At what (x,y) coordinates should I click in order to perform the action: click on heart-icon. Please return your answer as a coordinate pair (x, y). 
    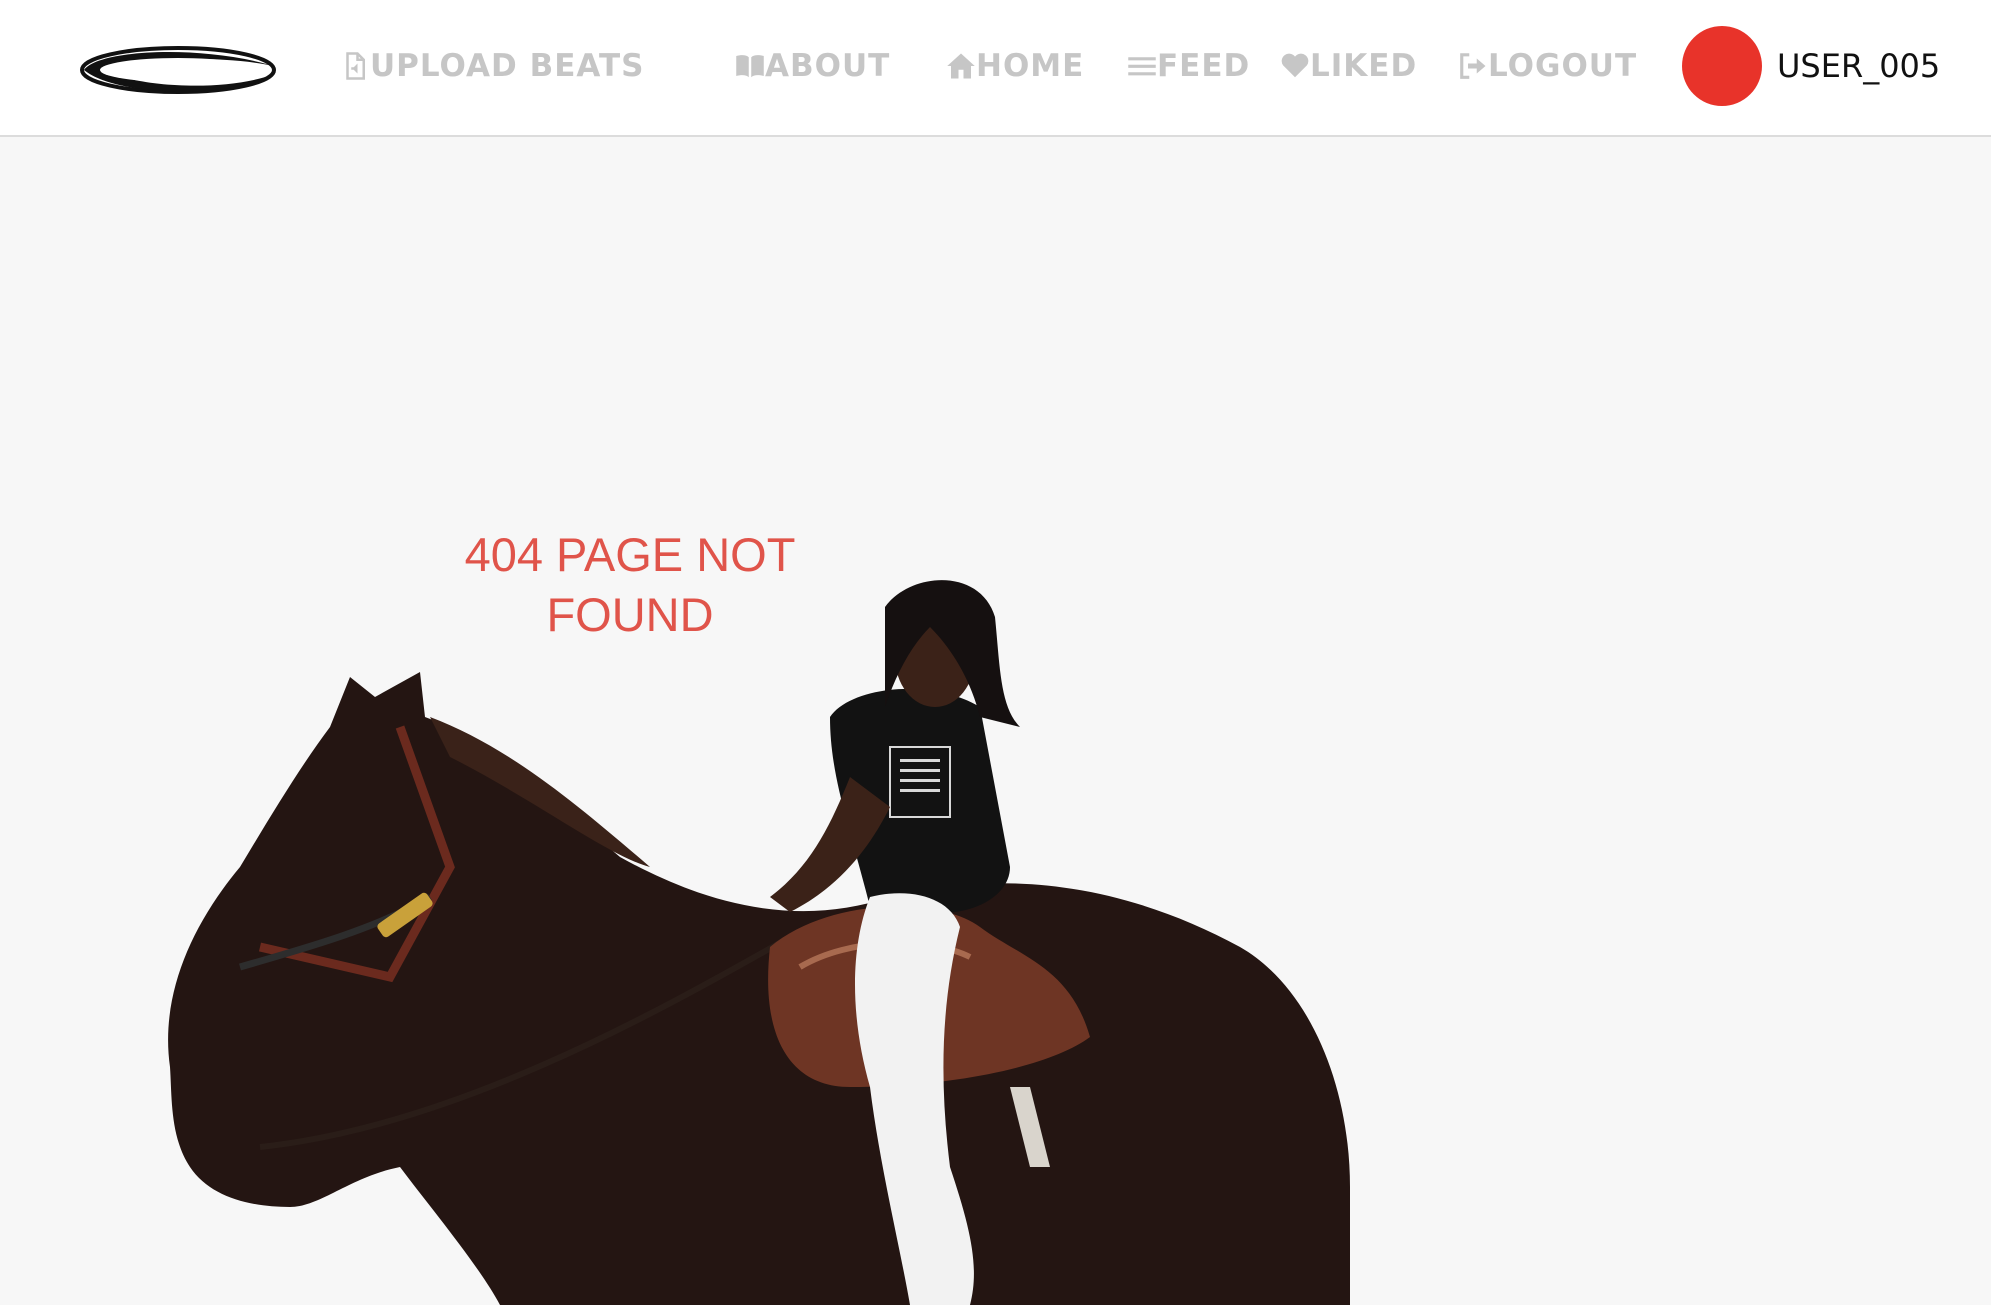
    Looking at the image, I should click on (1295, 65).